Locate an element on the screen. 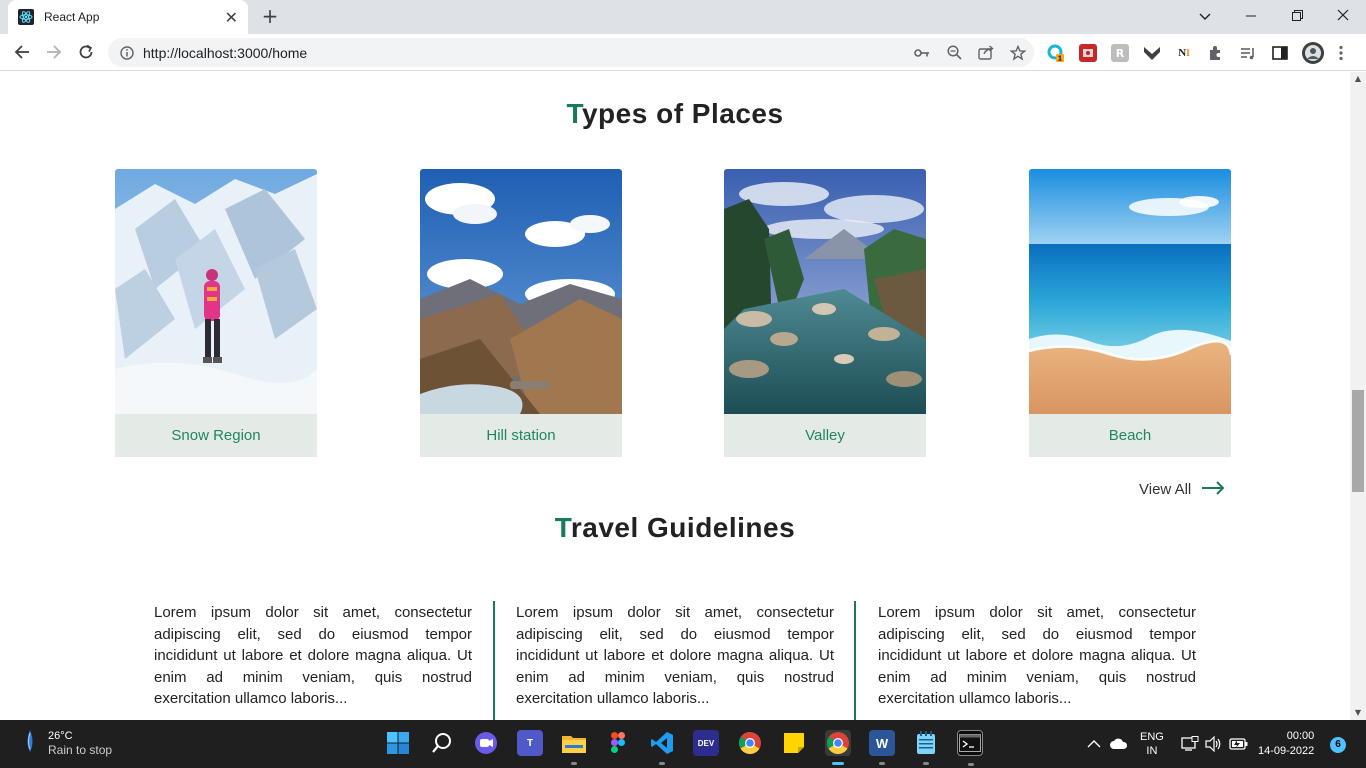 The image size is (1366, 768). place-label: Valley is located at coordinates (825, 435).